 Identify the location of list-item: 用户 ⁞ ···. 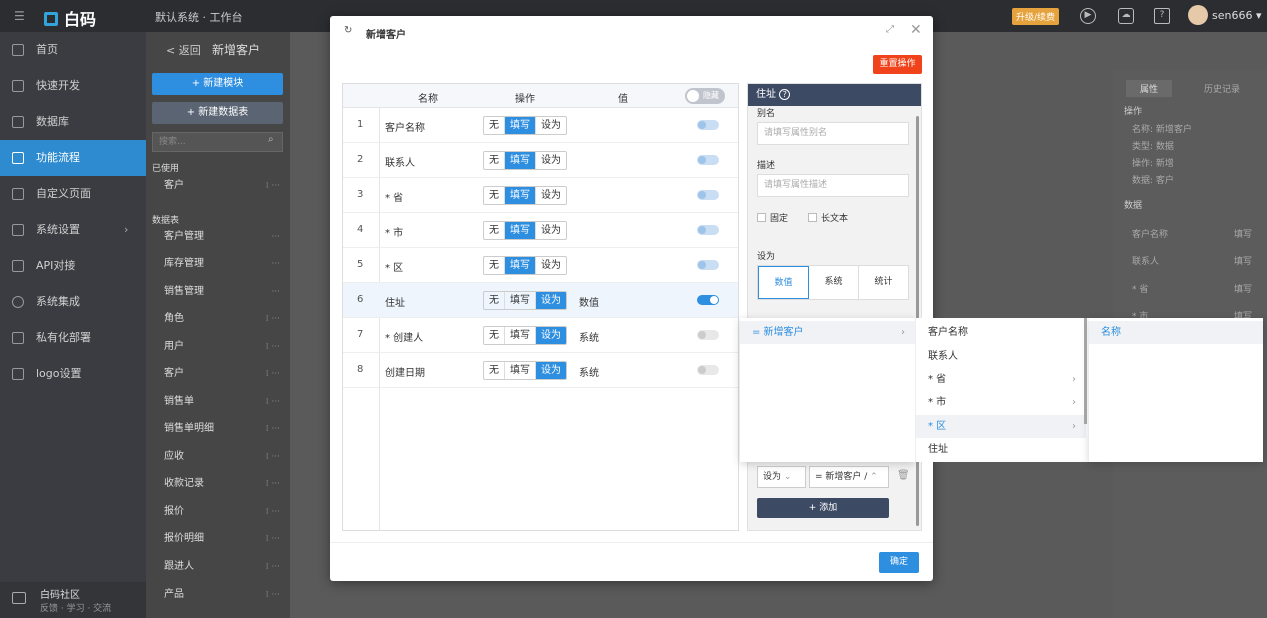
(224, 347).